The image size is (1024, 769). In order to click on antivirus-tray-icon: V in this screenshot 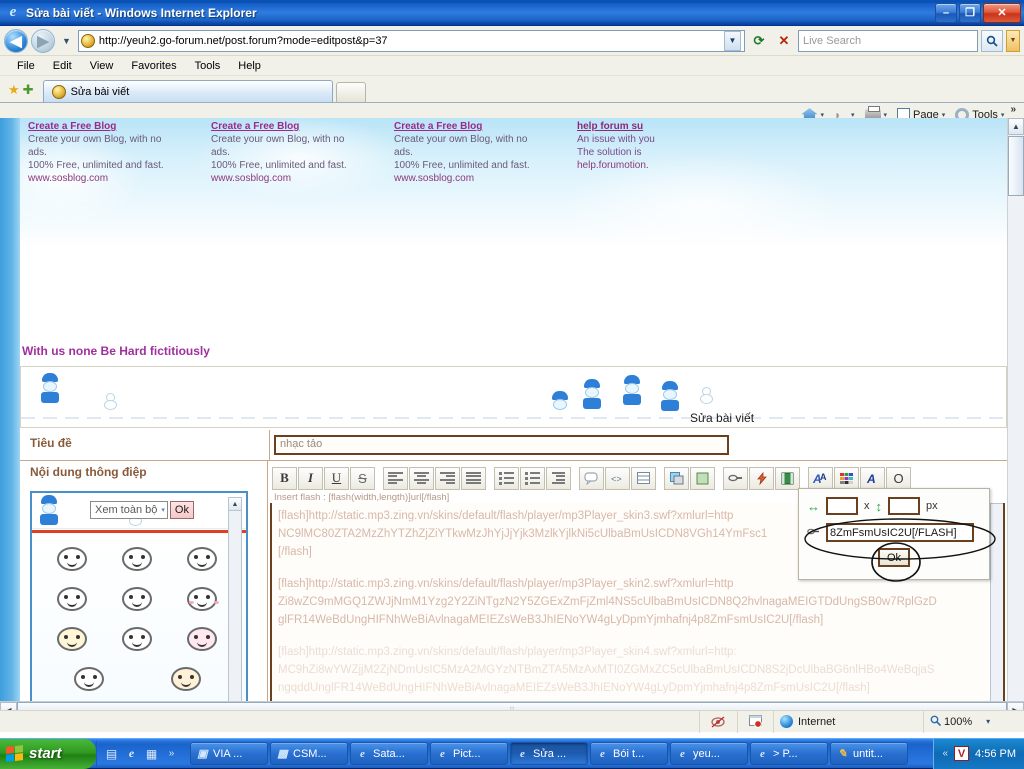, I will do `click(962, 753)`.